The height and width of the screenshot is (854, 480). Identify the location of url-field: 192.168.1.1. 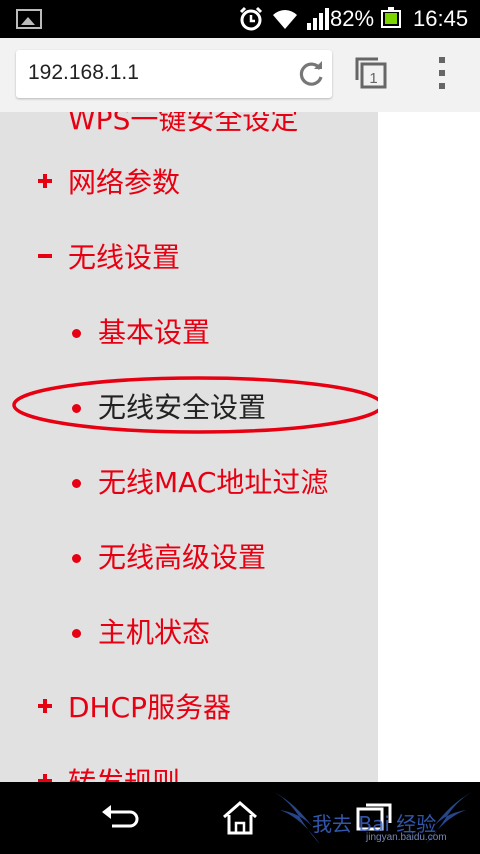
(174, 74).